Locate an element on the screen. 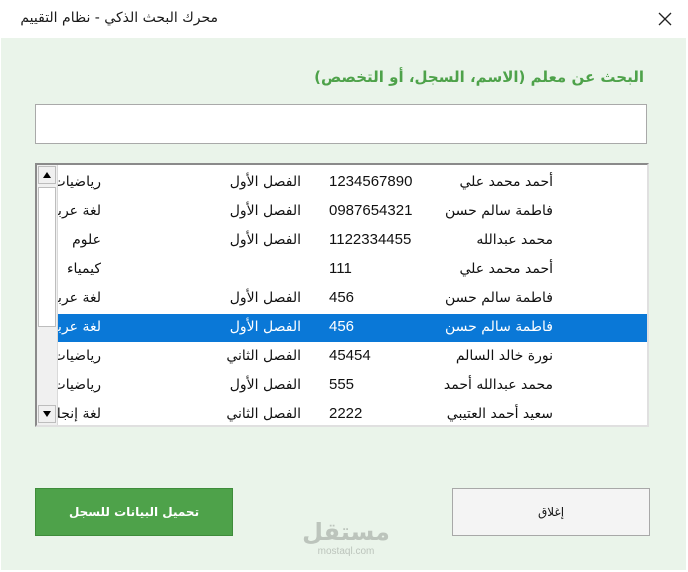 This screenshot has height=572, width=688. list-item: فاطمة سالم حسن 456 الفصل الأول لغة عربية is located at coordinates (352, 299).